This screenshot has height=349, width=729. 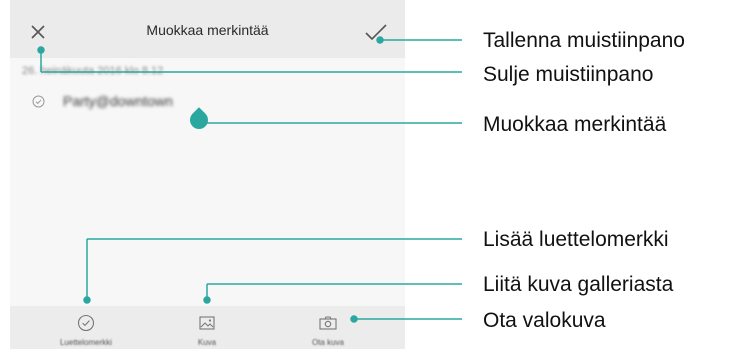 I want to click on camera-icon, so click(x=328, y=323).